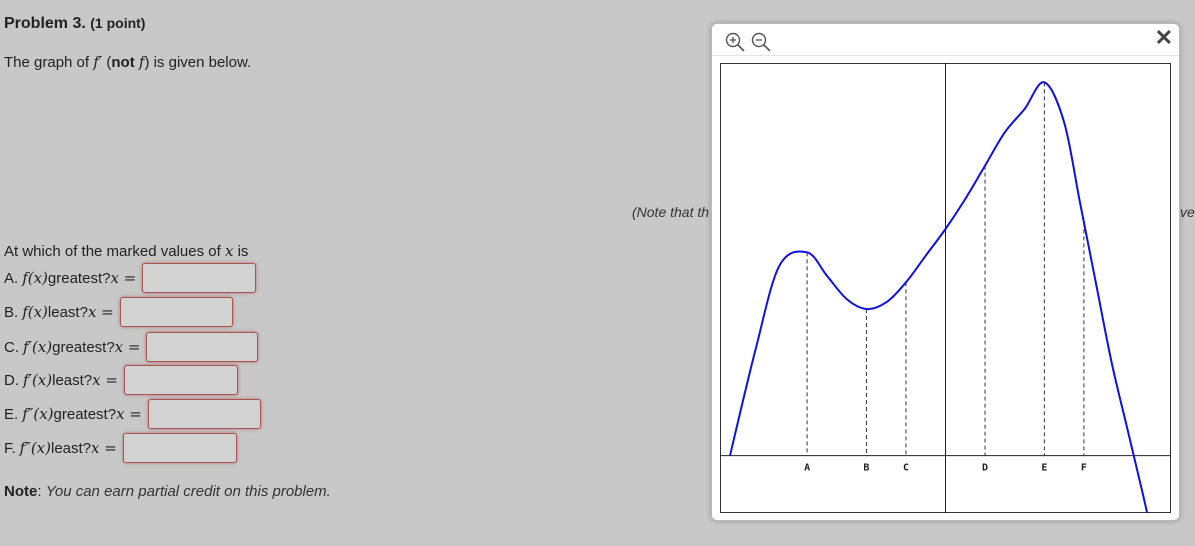 The height and width of the screenshot is (546, 1195). Describe the element at coordinates (11, 278) in the screenshot. I see `question-letter: A.` at that location.